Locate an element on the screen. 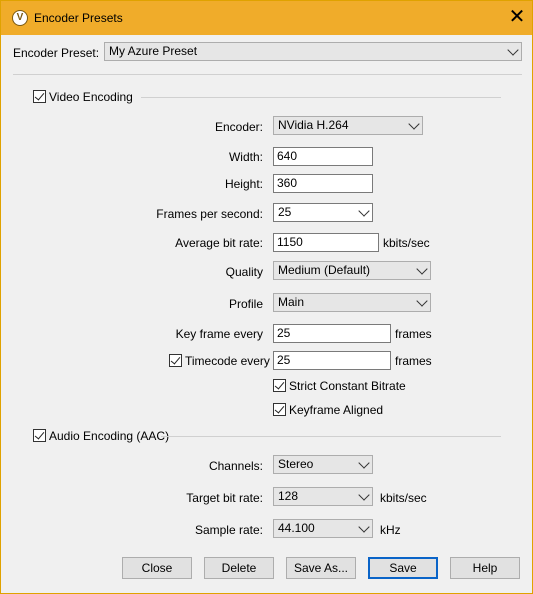 The width and height of the screenshot is (533, 594). video-encoding-checkbox is located at coordinates (39, 96).